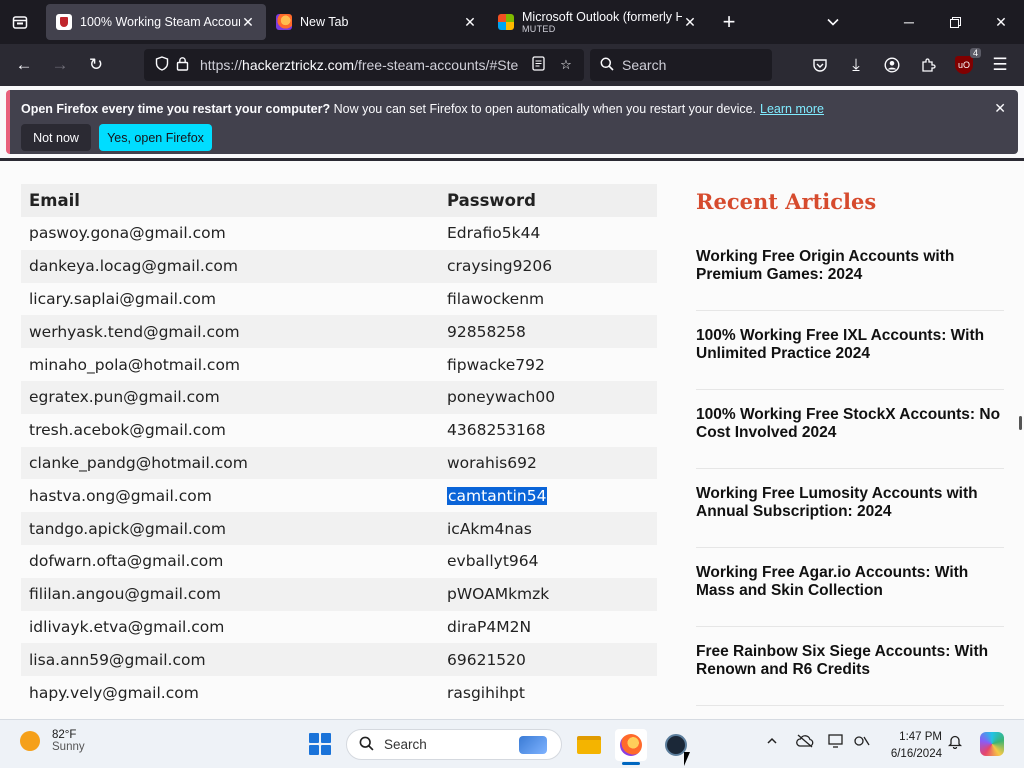 This screenshot has width=1024, height=768. What do you see at coordinates (156, 22) in the screenshot?
I see `tab-steam-accounts: 100% Working Steam Accounts ✕` at bounding box center [156, 22].